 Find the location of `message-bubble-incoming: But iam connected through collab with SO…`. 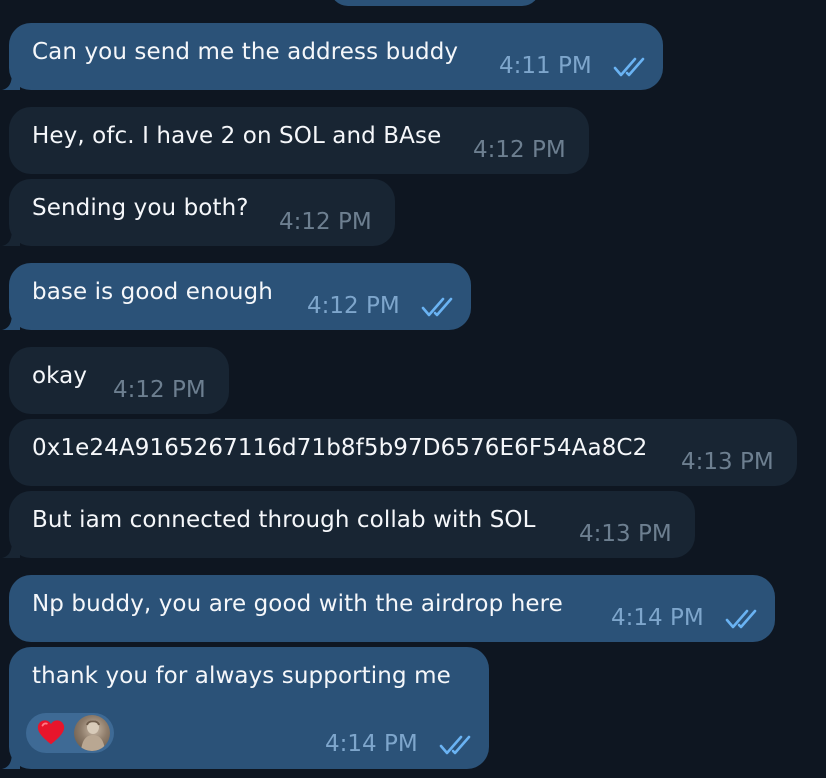

message-bubble-incoming: But iam connected through collab with SO… is located at coordinates (348, 524).